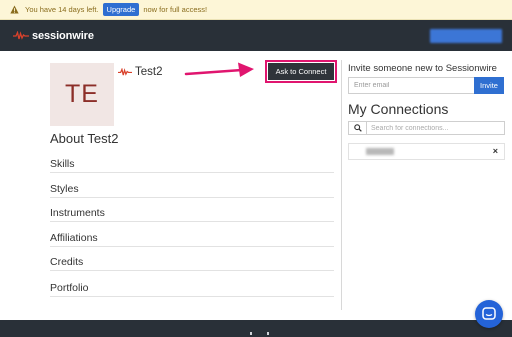 The height and width of the screenshot is (337, 512). What do you see at coordinates (82, 94) in the screenshot?
I see `avatar: TE` at bounding box center [82, 94].